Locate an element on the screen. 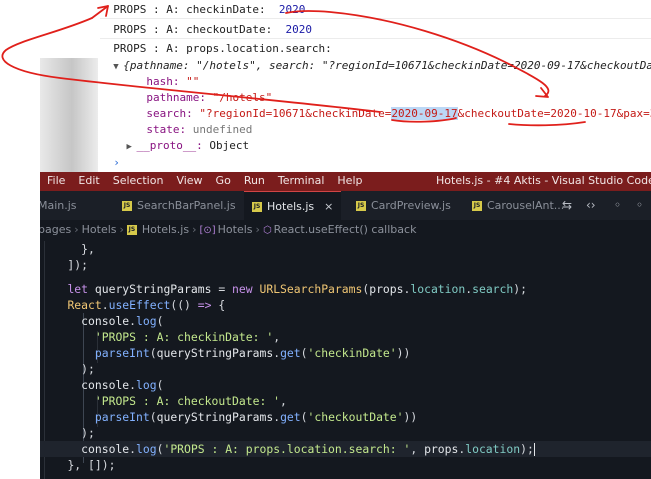  prop-value: "?regionId=10671&checkinDate= is located at coordinates (295, 113).